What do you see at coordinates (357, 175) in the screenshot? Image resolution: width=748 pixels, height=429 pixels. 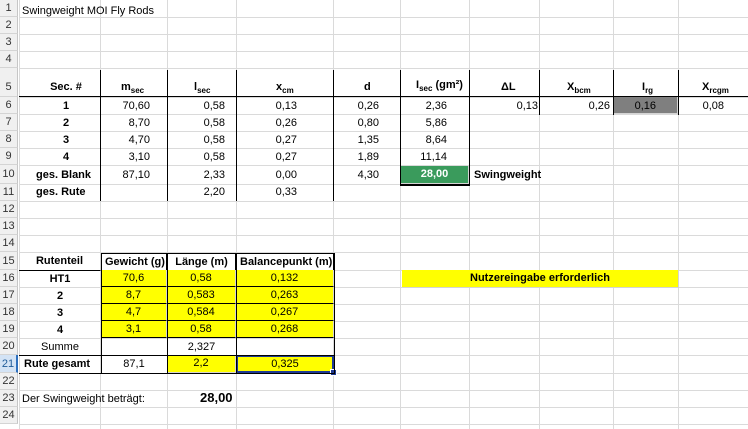 I see `cell-d-total: 4,30` at bounding box center [357, 175].